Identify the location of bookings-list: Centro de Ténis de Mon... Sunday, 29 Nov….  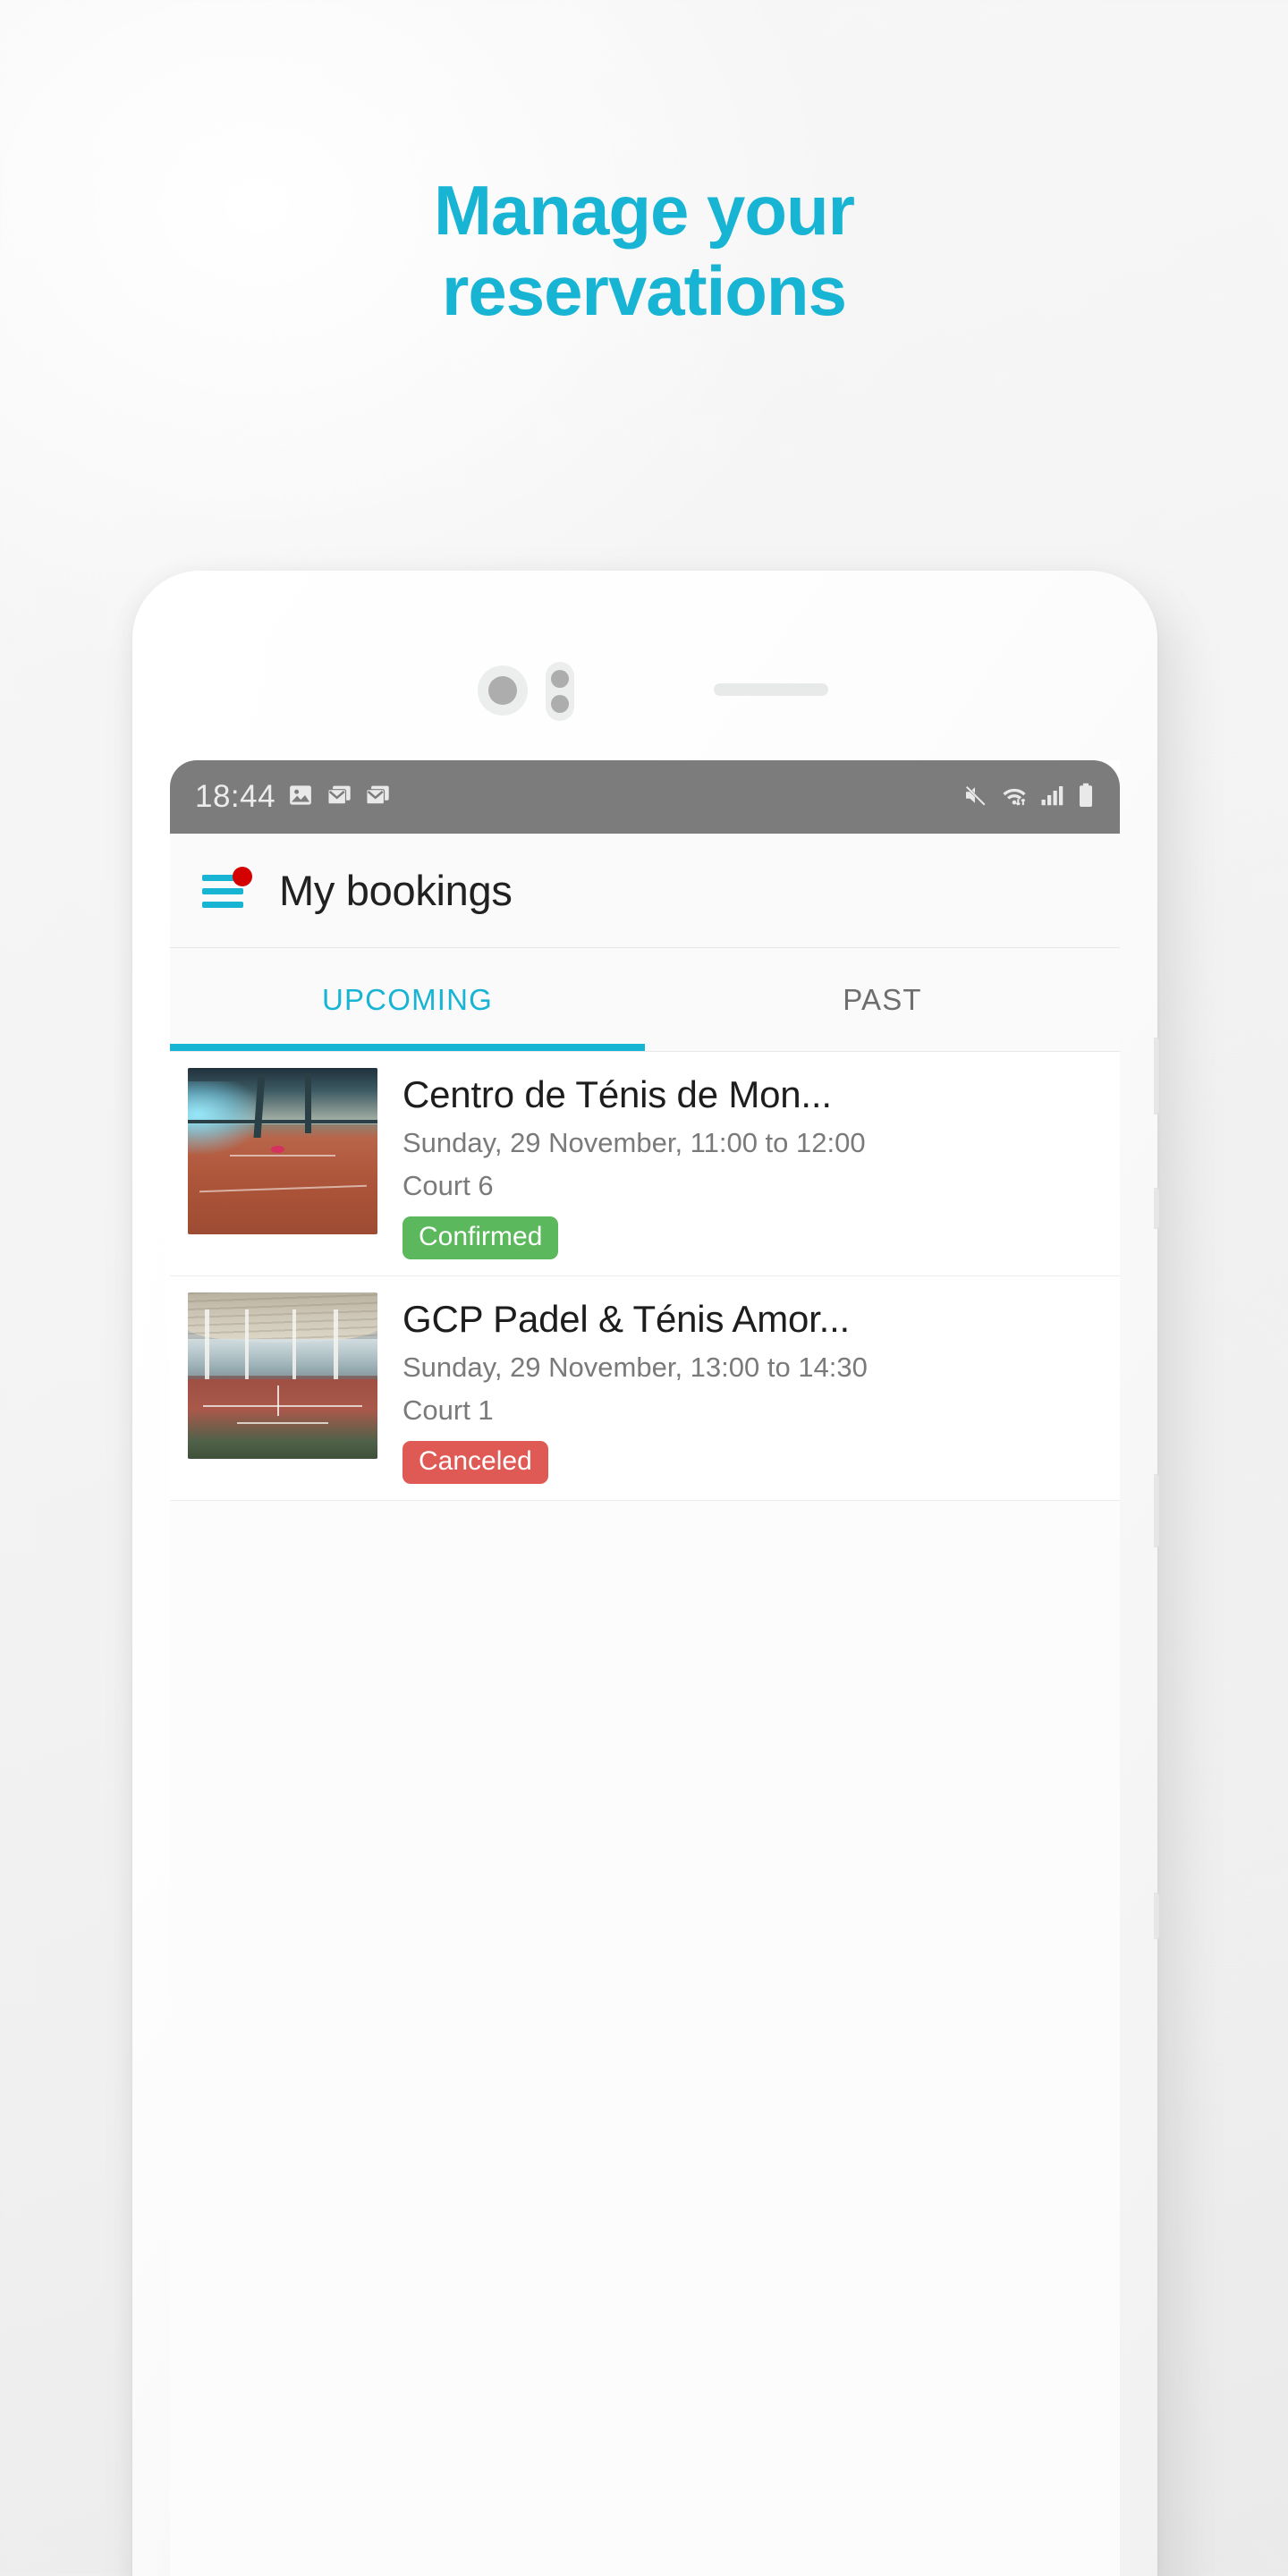
(645, 1276).